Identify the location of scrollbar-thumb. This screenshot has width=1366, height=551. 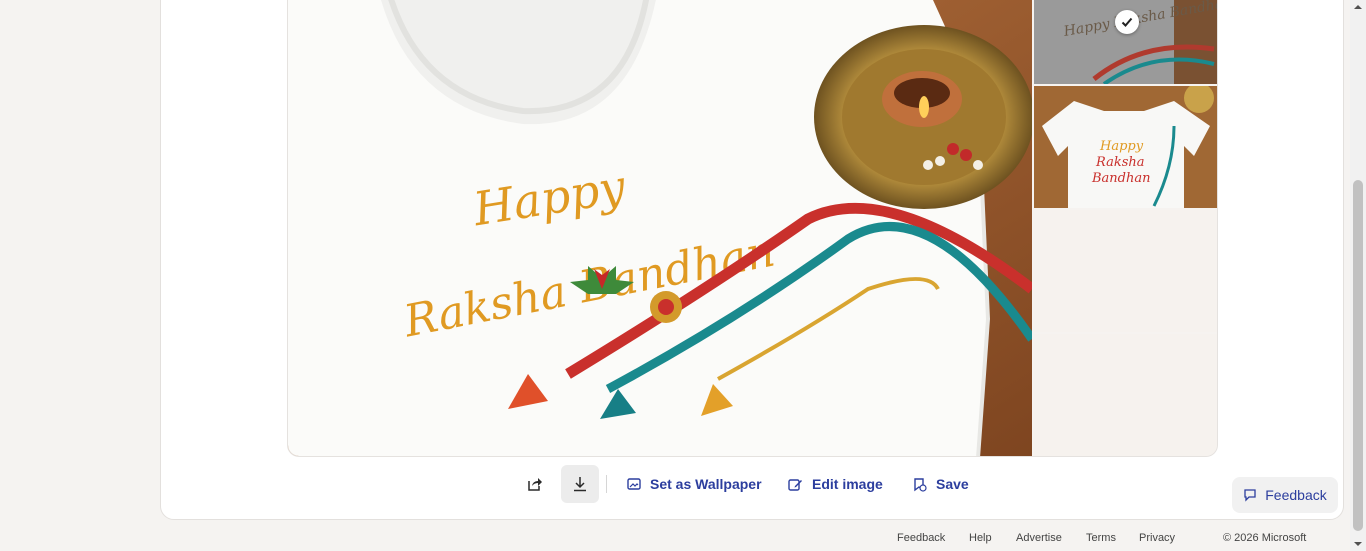
(1358, 355).